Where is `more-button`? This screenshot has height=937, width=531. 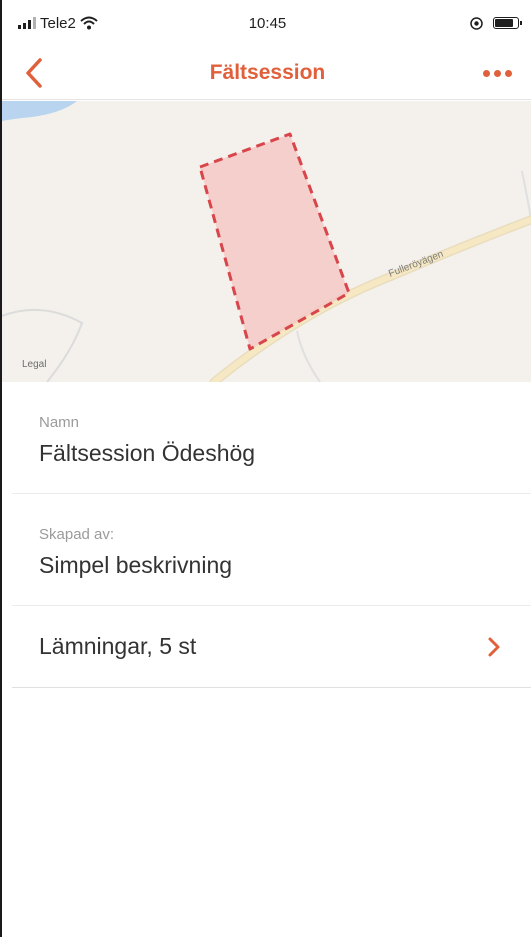 more-button is located at coordinates (497, 73).